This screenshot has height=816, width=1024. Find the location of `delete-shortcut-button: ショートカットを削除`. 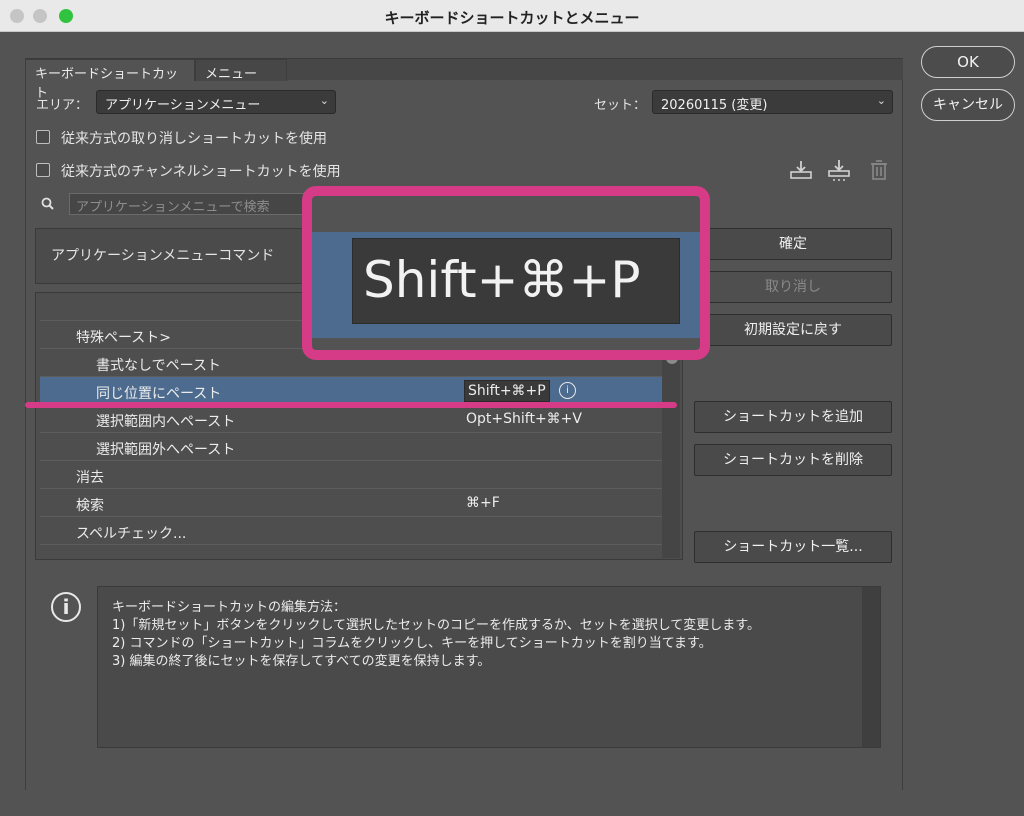

delete-shortcut-button: ショートカットを削除 is located at coordinates (793, 460).